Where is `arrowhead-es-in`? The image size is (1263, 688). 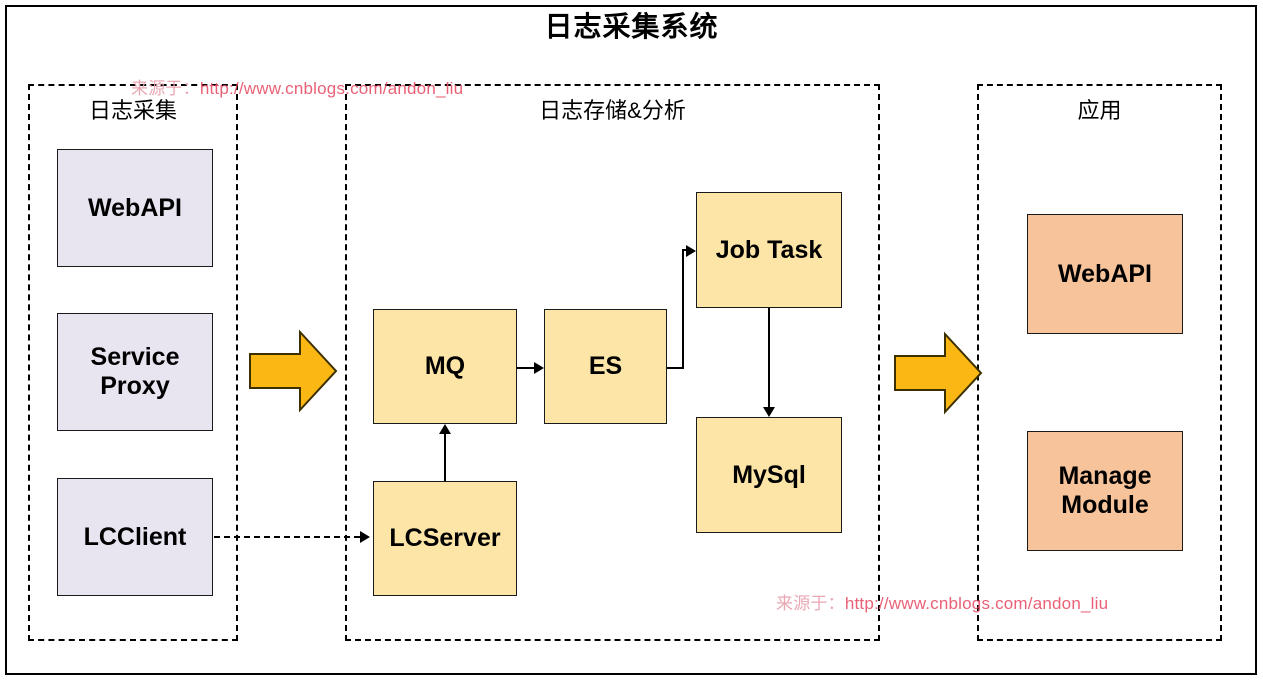
arrowhead-es-in is located at coordinates (539, 368).